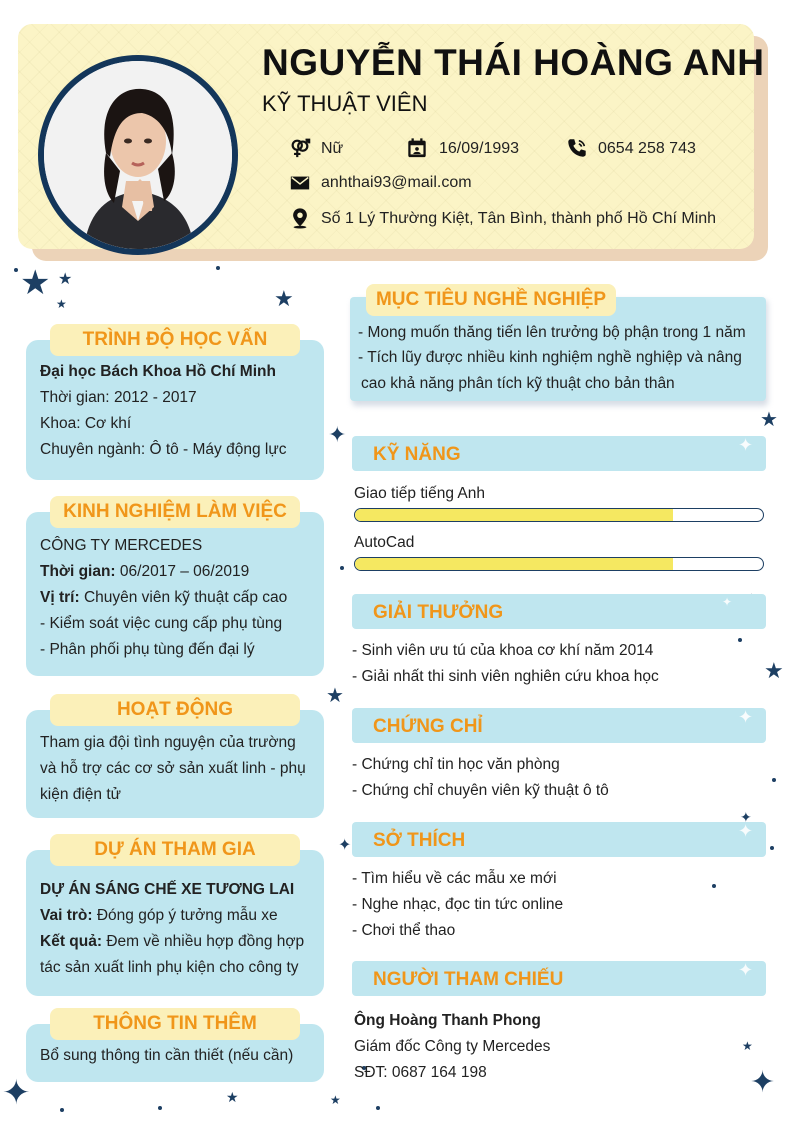  I want to click on education-school: Đại học Bách Khoa Hồ Chí Minh, so click(158, 371).